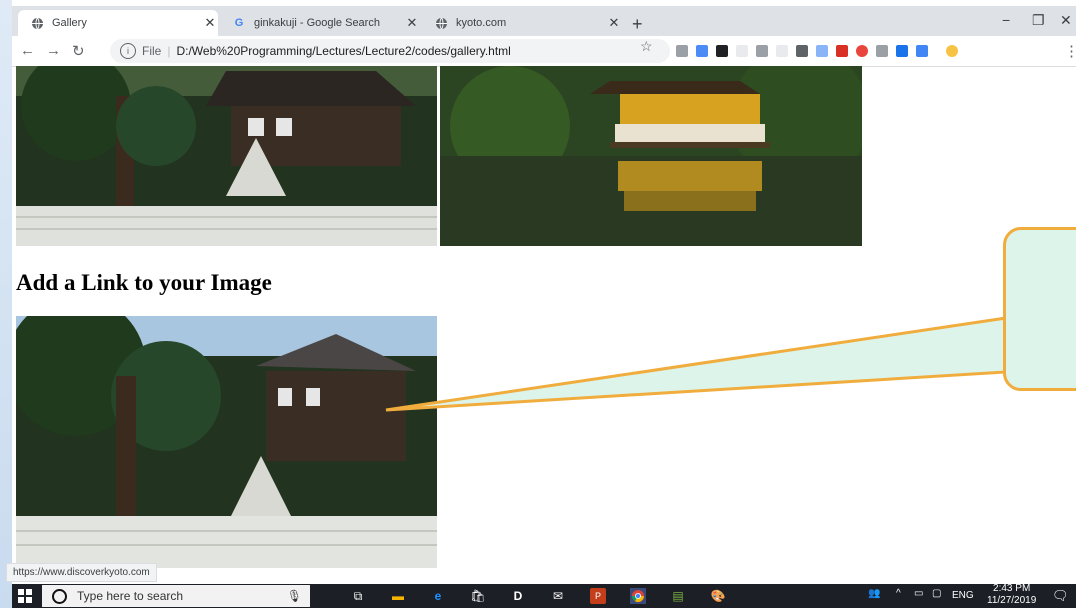  I want to click on app-d-icon: D, so click(518, 596).